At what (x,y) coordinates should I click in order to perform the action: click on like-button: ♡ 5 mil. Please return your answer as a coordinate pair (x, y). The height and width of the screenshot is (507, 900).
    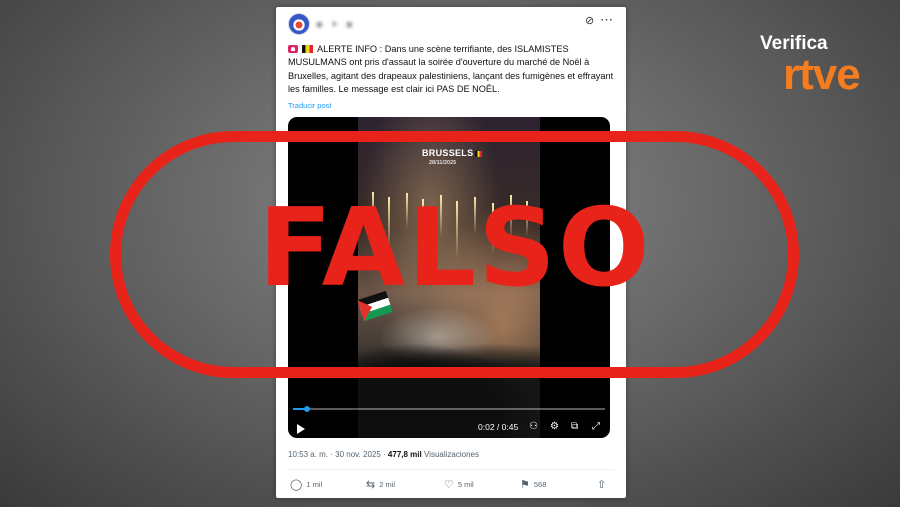
    Looking at the image, I should click on (459, 484).